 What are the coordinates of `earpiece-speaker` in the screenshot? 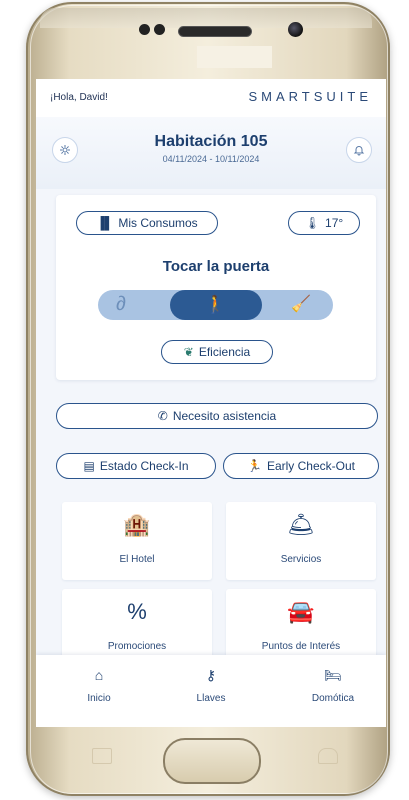 It's located at (215, 31).